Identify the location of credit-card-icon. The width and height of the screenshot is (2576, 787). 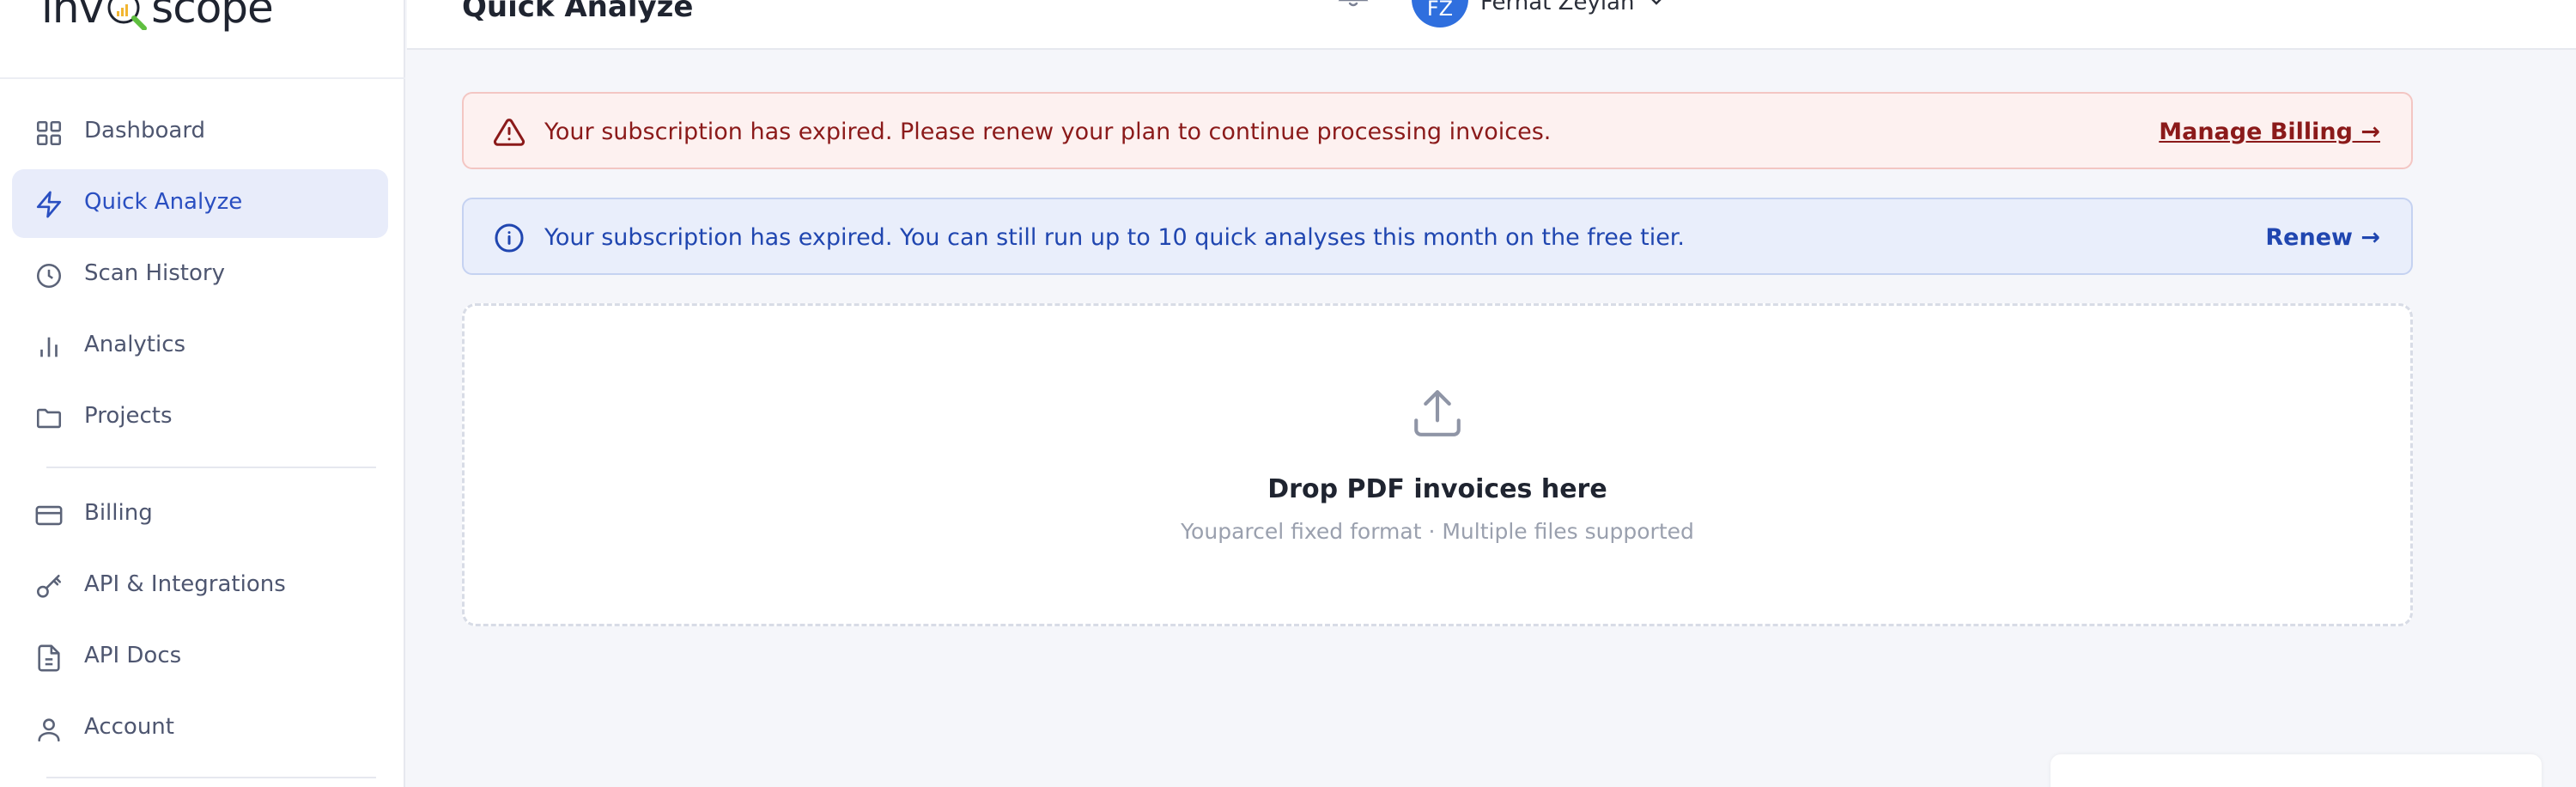
(49, 516).